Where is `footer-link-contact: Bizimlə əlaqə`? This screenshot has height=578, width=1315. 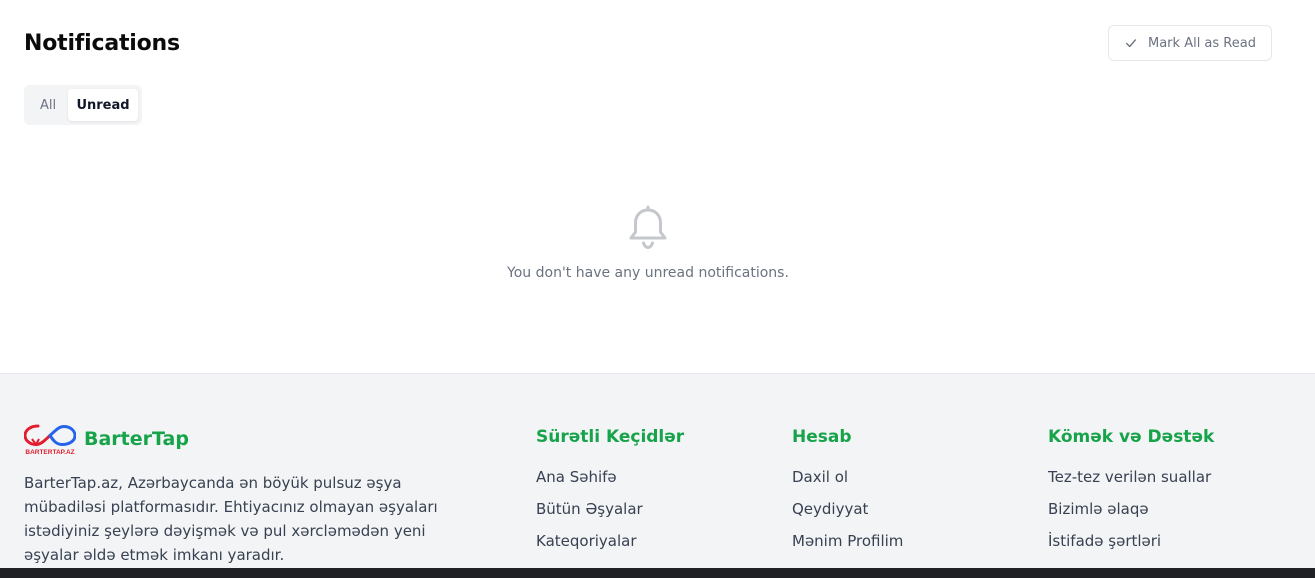 footer-link-contact: Bizimlə əlaqə is located at coordinates (1131, 515).